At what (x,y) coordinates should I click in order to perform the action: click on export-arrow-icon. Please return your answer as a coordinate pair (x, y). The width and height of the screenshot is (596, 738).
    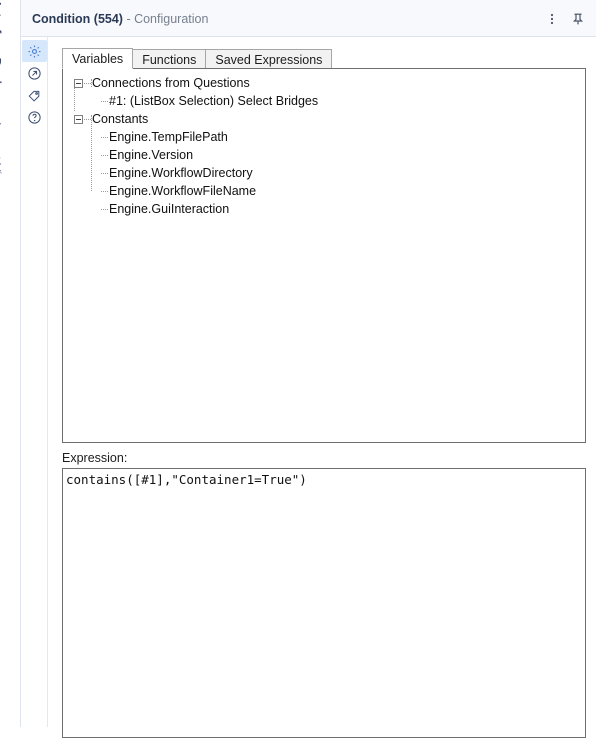
    Looking at the image, I should click on (34, 73).